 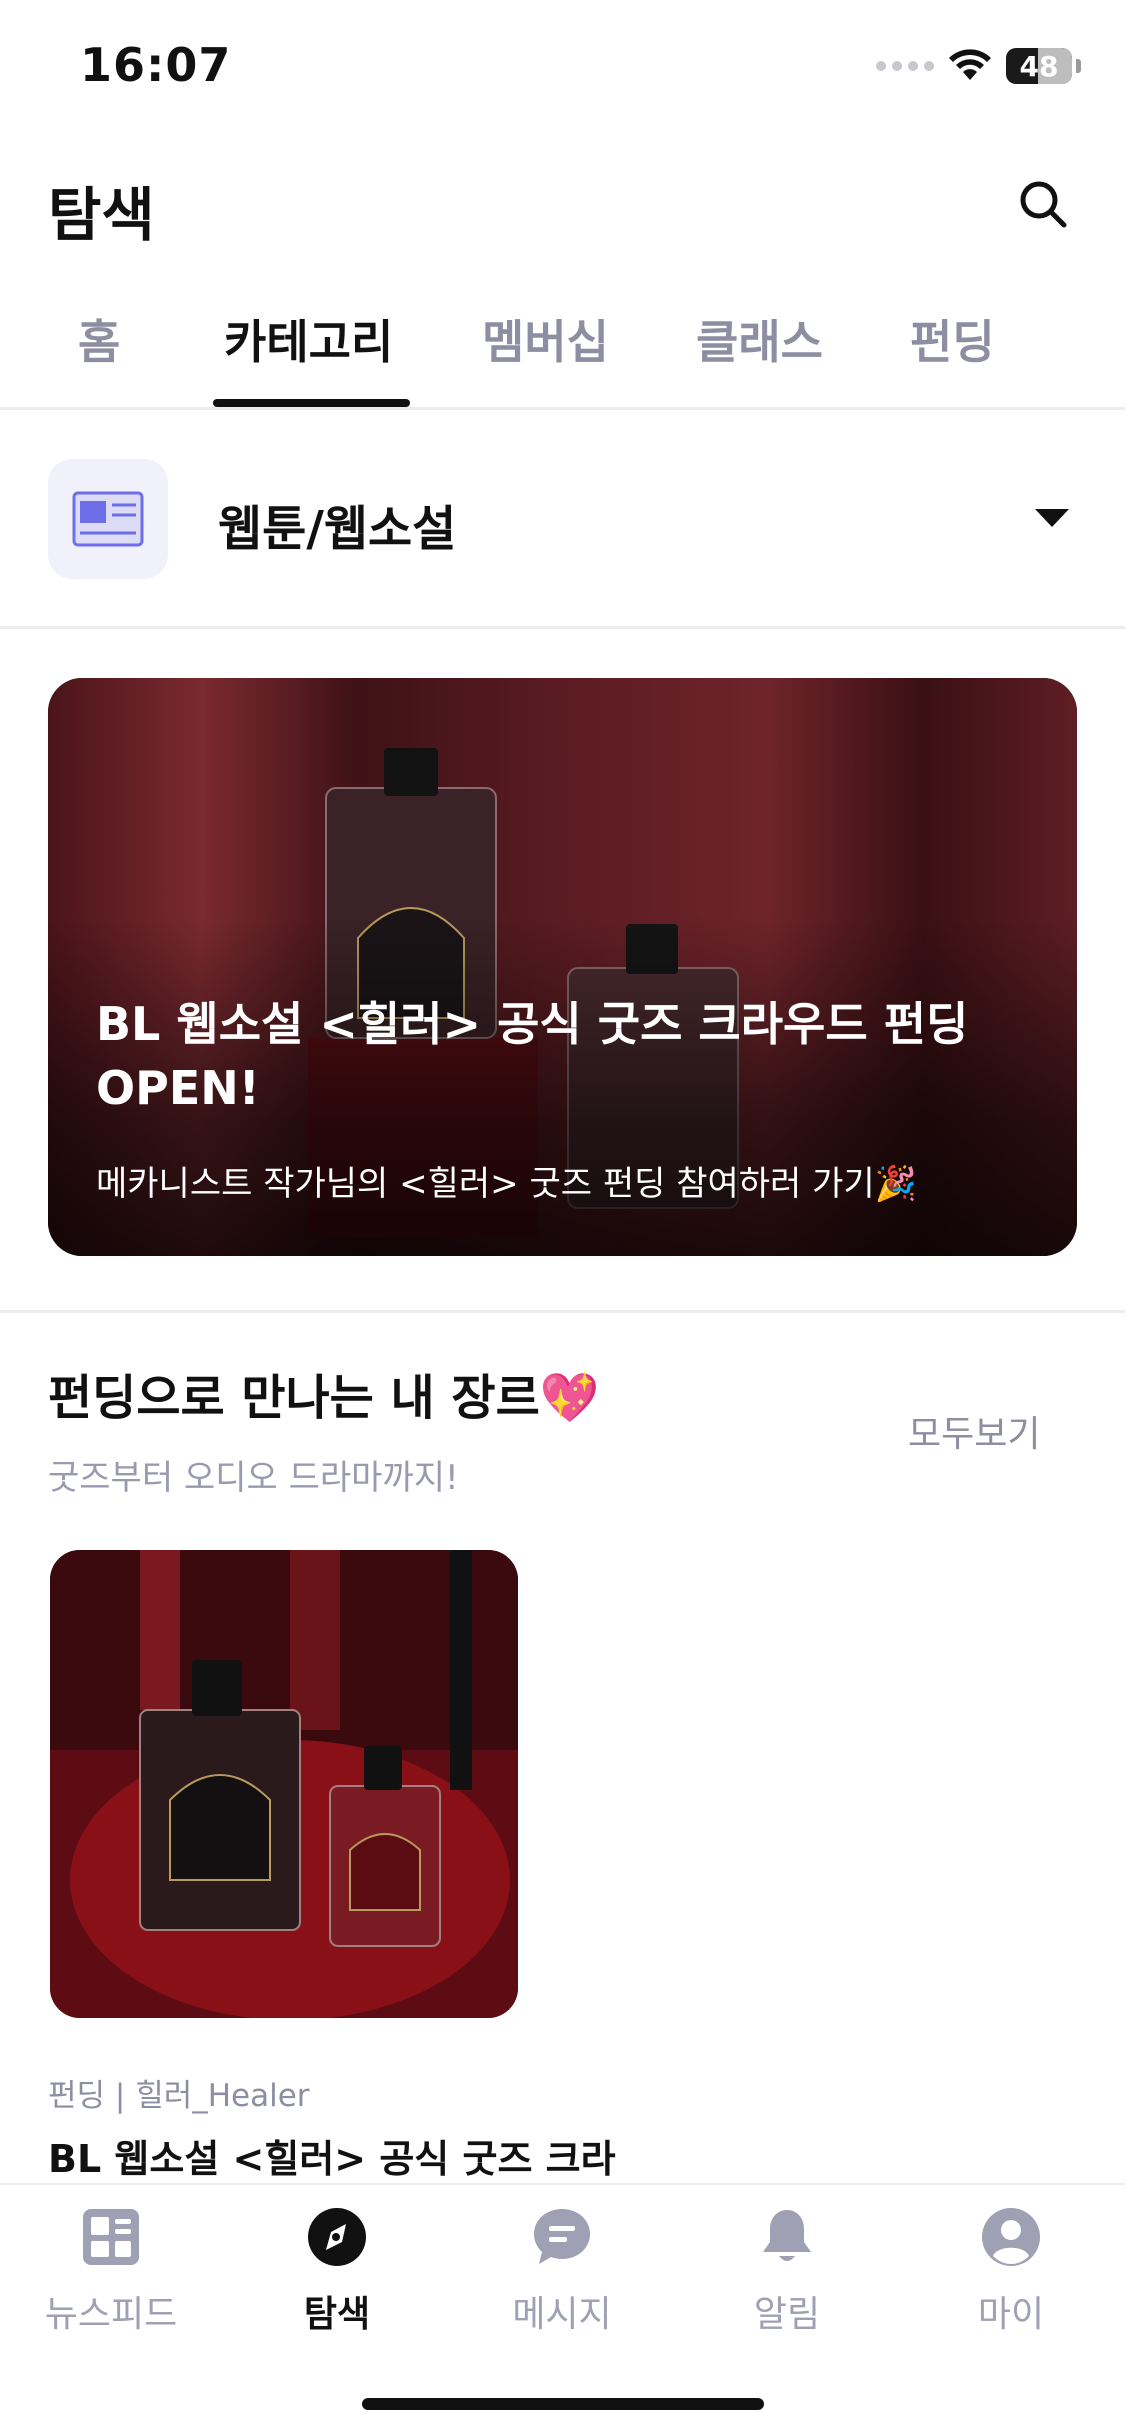 What do you see at coordinates (111, 2280) in the screenshot?
I see `nav-item-newsfeed: 뉴스피드` at bounding box center [111, 2280].